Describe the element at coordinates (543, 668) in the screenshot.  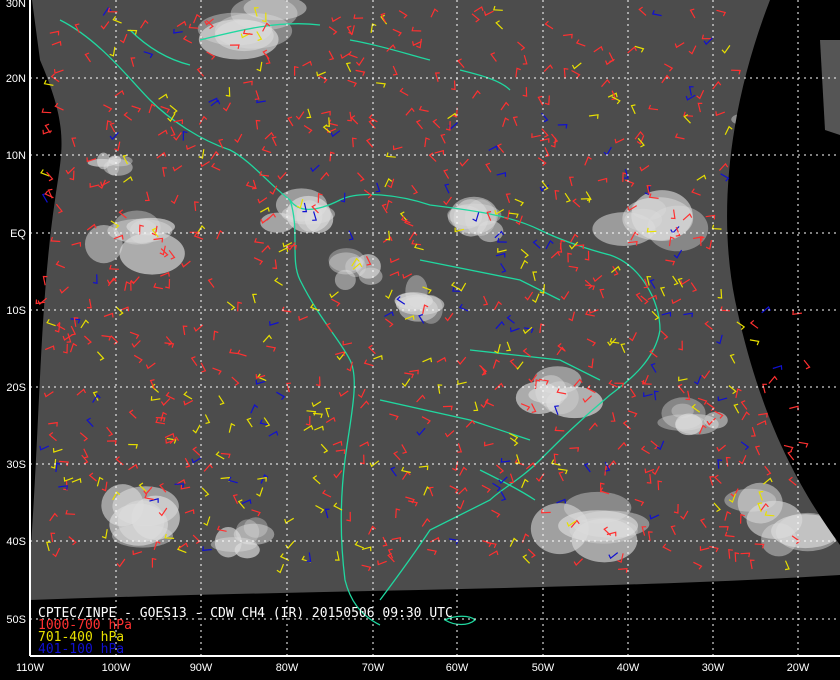
I see `lon-label: 50W` at that location.